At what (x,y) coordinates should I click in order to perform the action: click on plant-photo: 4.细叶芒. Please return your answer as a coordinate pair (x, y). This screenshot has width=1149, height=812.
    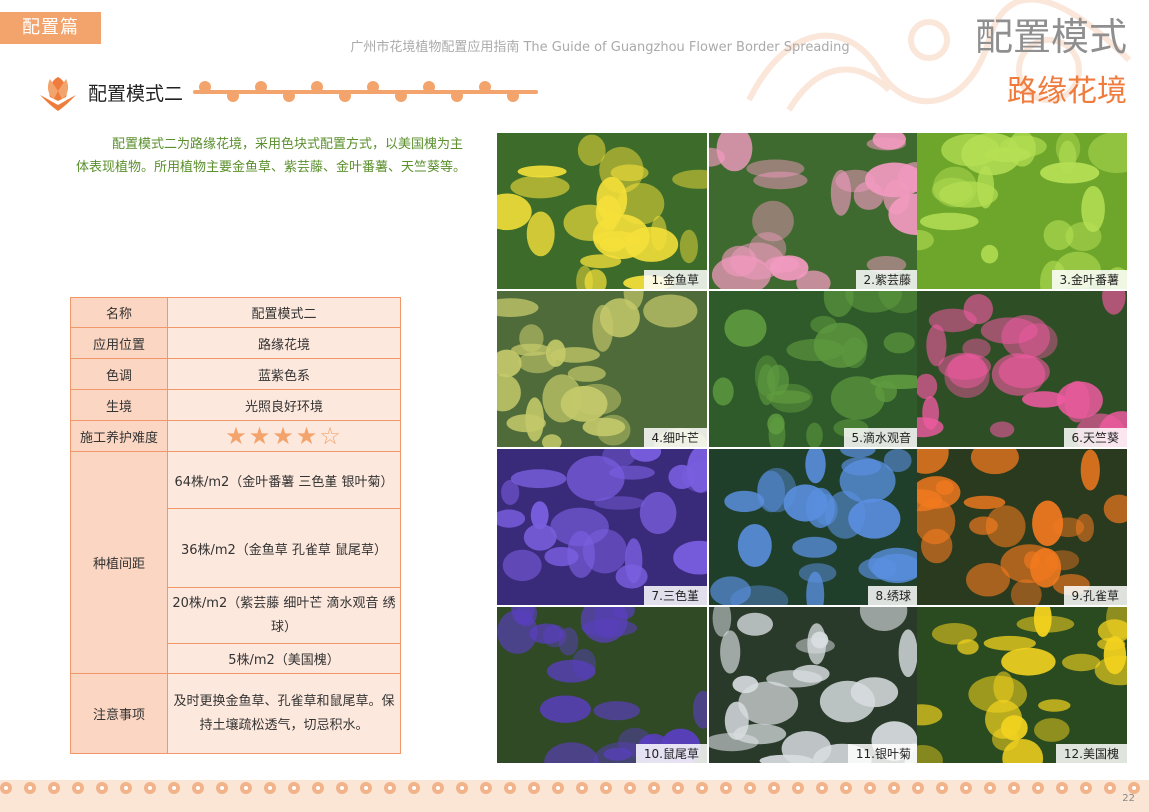
    Looking at the image, I should click on (602, 369).